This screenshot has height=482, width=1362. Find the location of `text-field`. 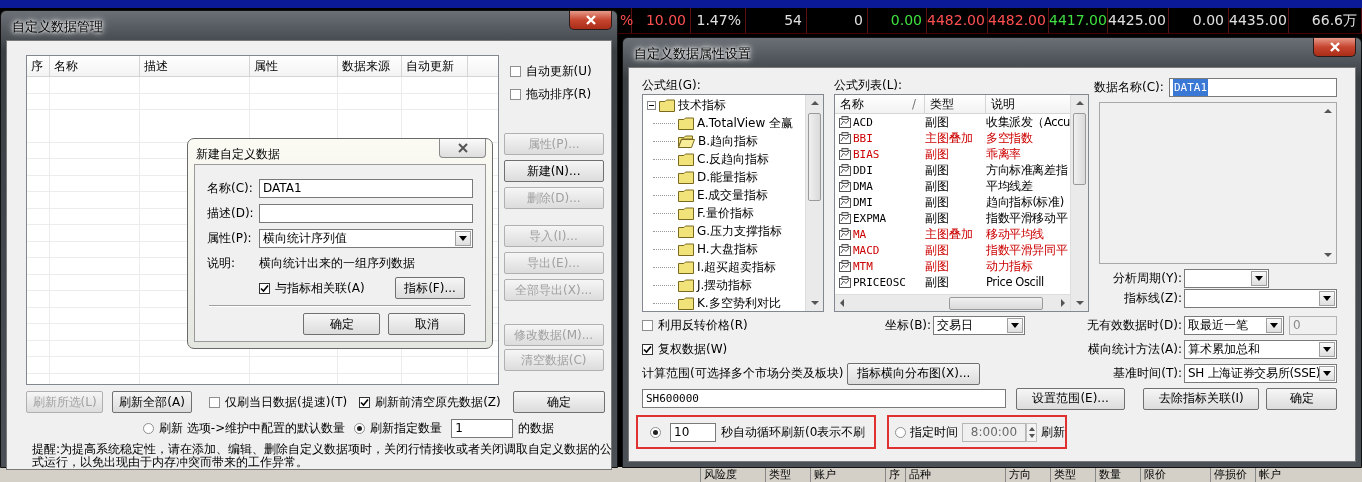

text-field is located at coordinates (366, 213).